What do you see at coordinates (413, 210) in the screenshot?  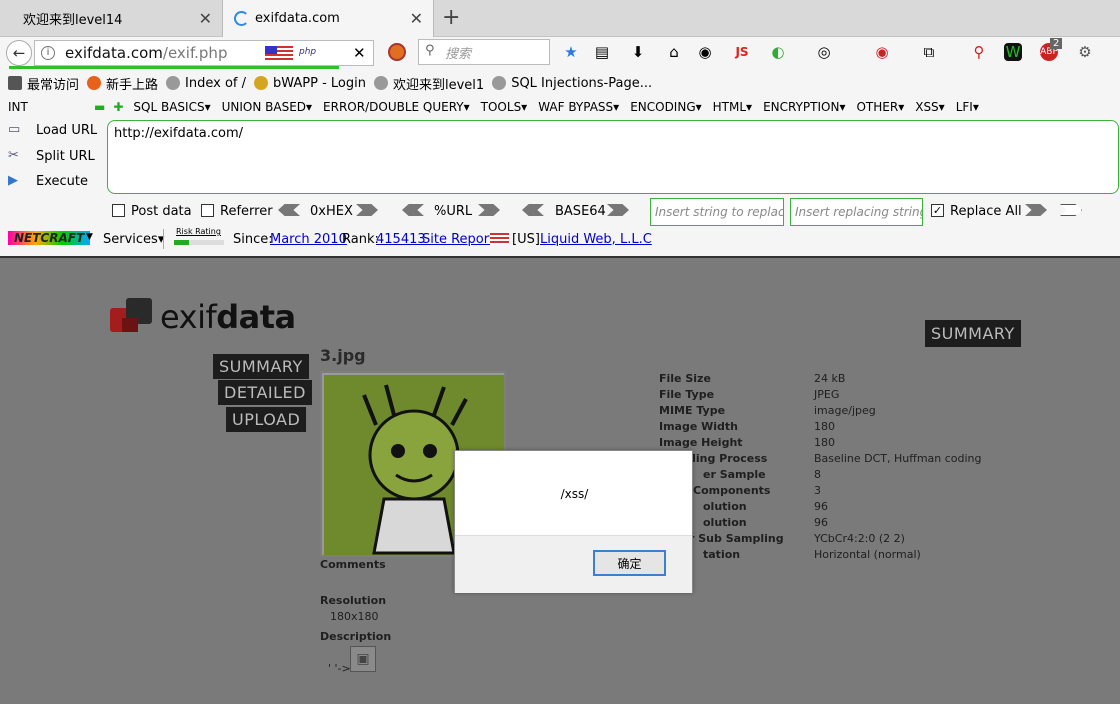 I see `url-decode-arrow-icon` at bounding box center [413, 210].